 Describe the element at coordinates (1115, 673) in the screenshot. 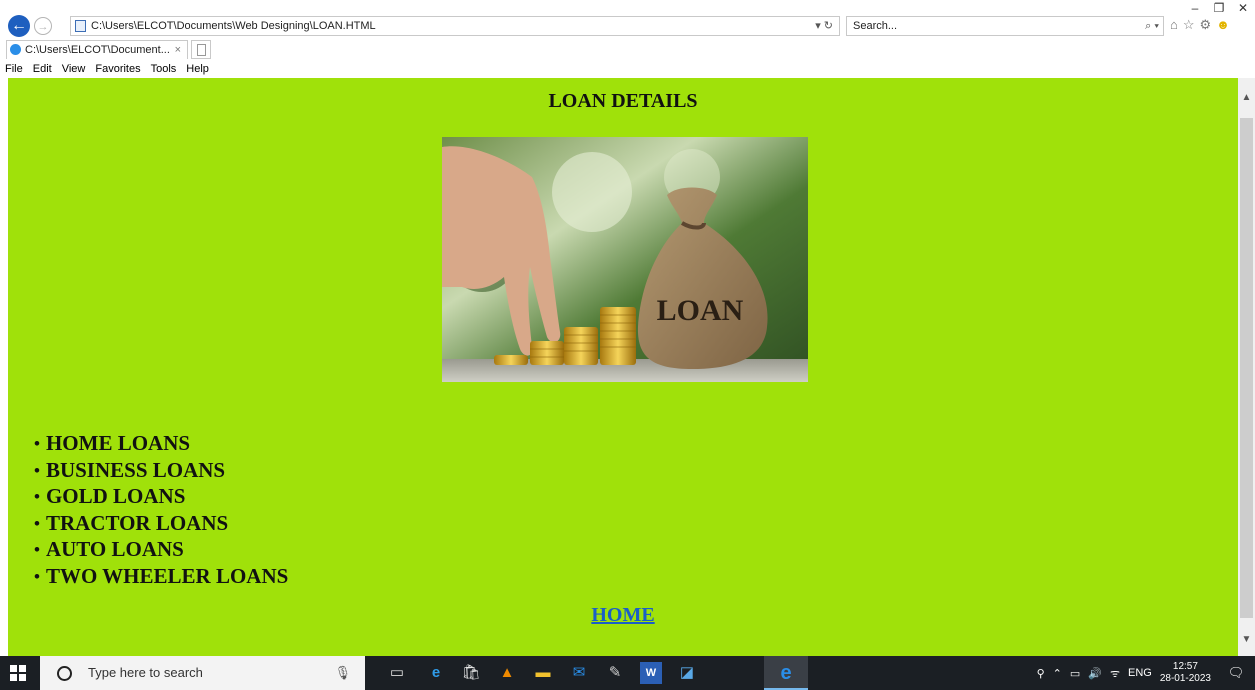

I see `wifi-icon: ᯤ` at that location.